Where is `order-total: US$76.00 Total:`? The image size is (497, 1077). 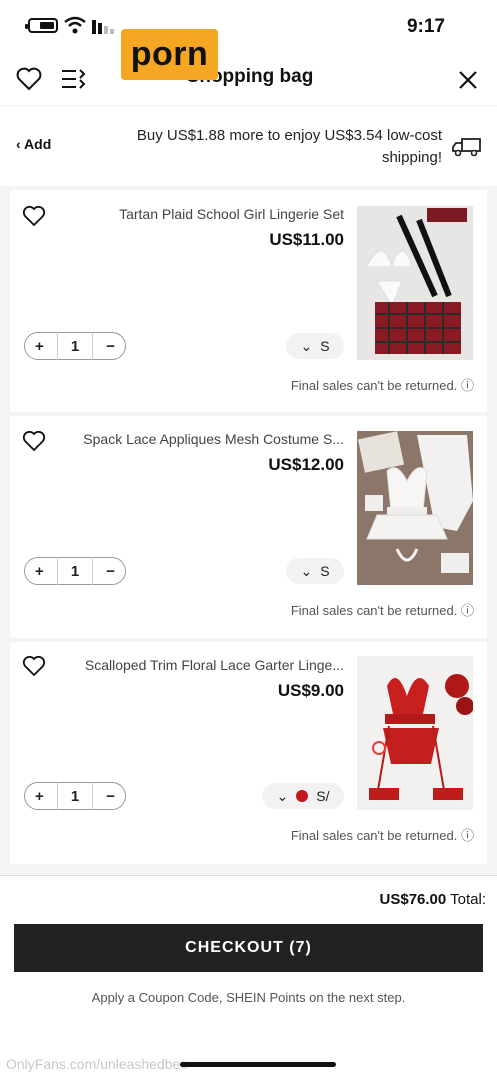 order-total: US$76.00 Total: is located at coordinates (393, 899).